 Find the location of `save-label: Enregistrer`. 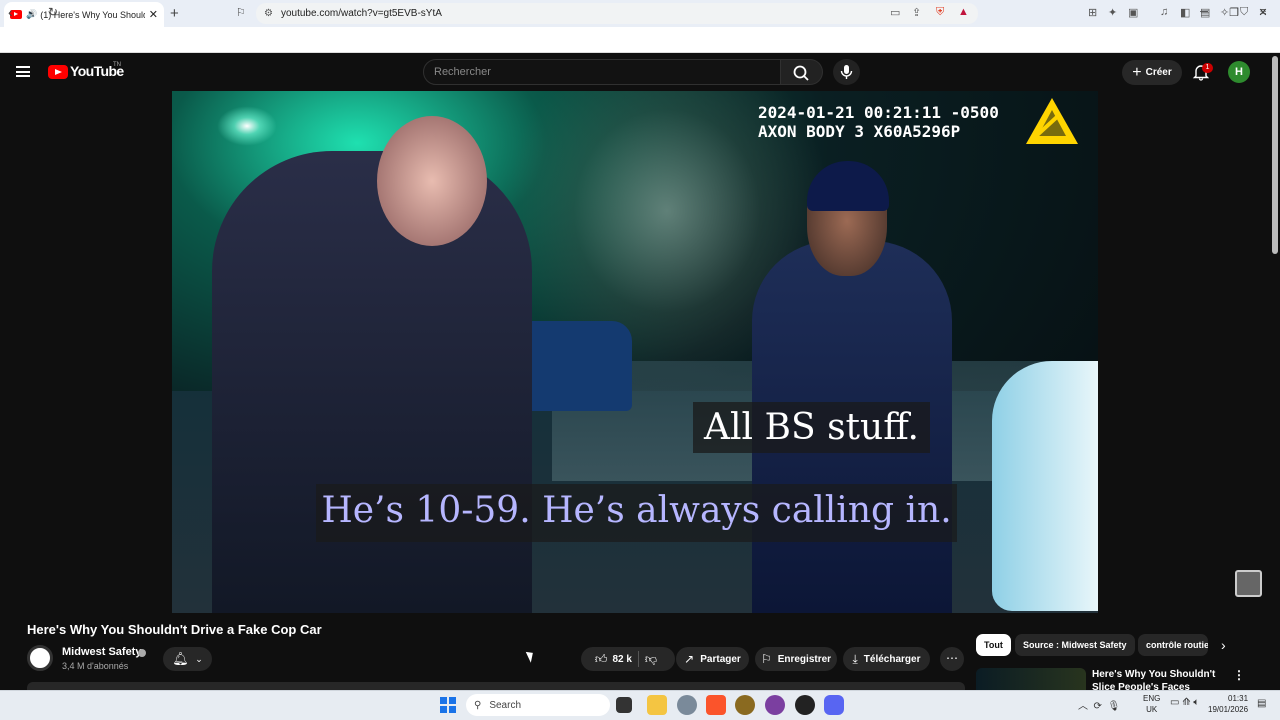

save-label: Enregistrer is located at coordinates (804, 659).